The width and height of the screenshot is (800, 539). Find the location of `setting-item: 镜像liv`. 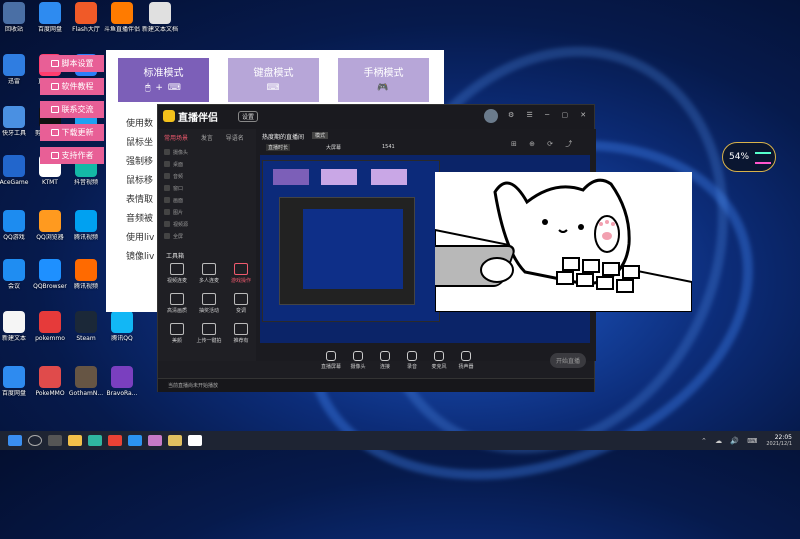

setting-item: 镜像liv is located at coordinates (140, 255).